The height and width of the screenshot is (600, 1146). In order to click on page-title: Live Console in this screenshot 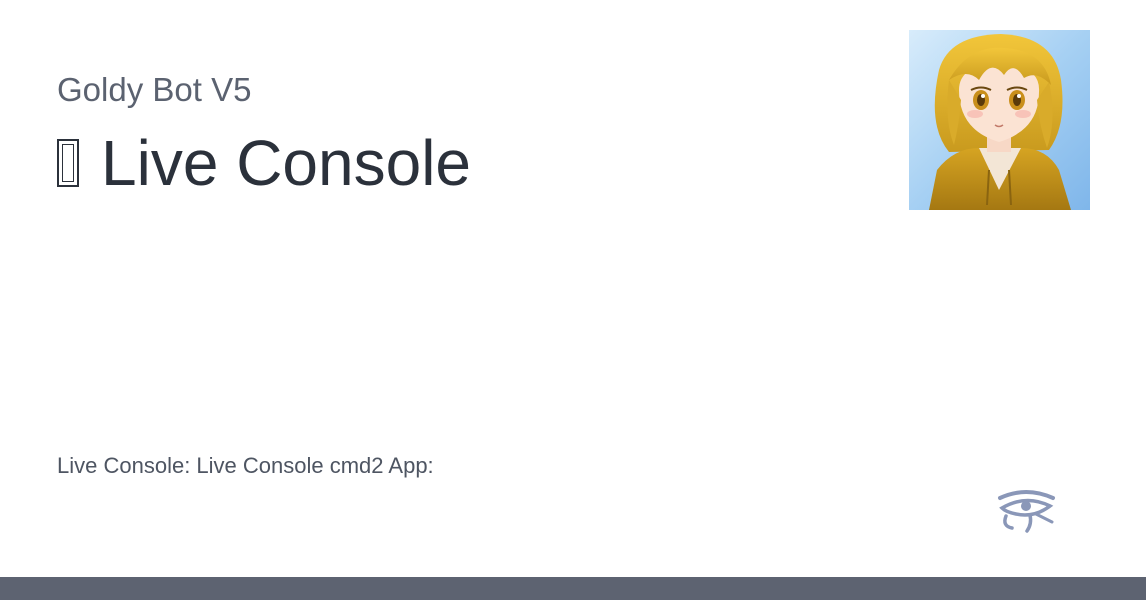, I will do `click(286, 163)`.